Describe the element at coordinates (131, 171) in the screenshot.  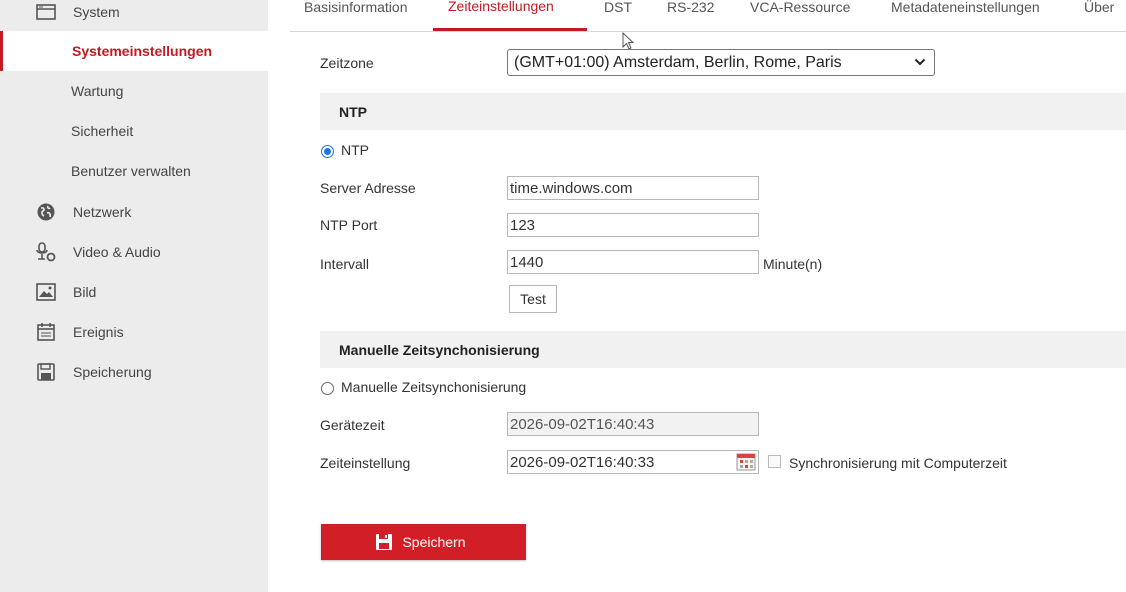
I see `sidebar-item-label: Benutzer verwalten` at that location.